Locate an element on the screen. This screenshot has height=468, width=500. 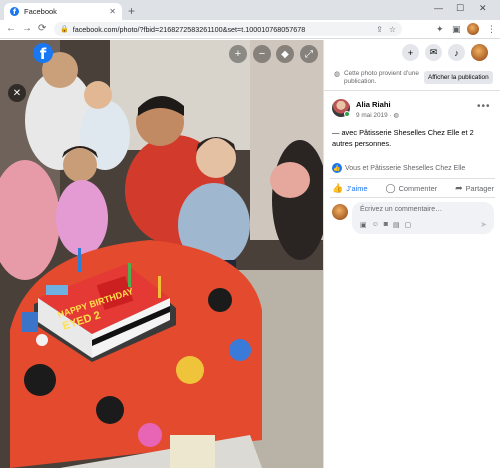
browser-tab-strip: f Facebook ✕ + — ☐ ✕ is located at coordinates (250, 10).